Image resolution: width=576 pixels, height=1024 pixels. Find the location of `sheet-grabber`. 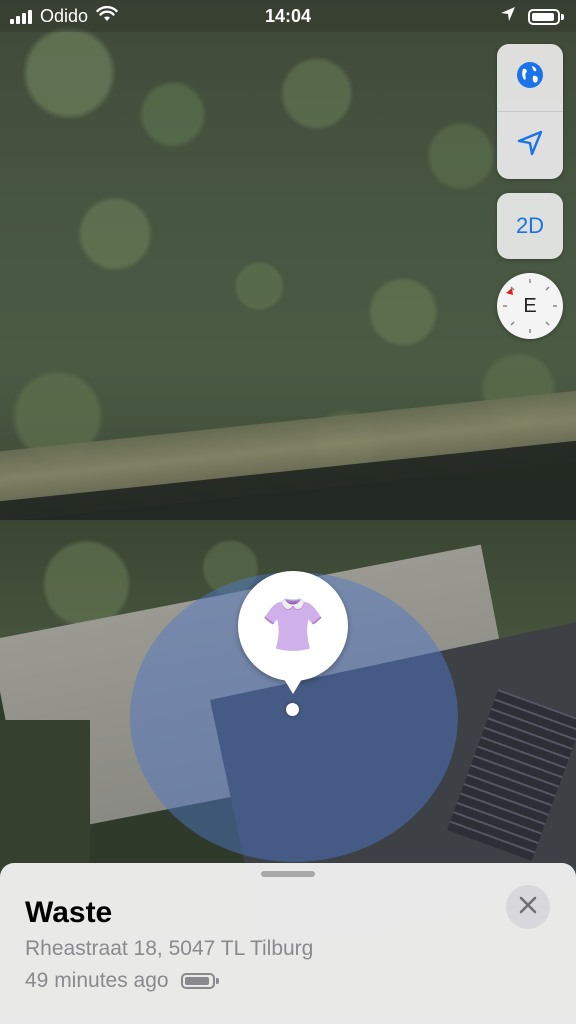

sheet-grabber is located at coordinates (288, 874).